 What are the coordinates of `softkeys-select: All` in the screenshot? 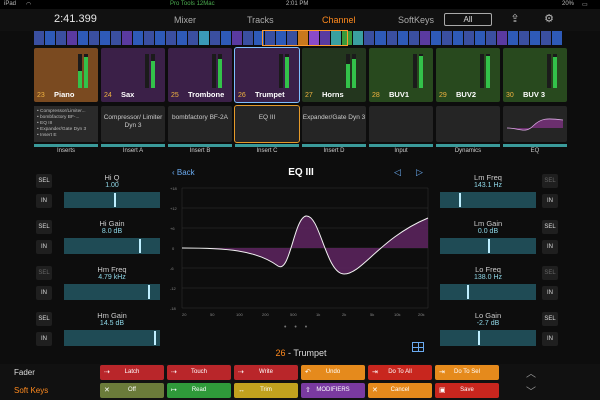 It's located at (468, 19).